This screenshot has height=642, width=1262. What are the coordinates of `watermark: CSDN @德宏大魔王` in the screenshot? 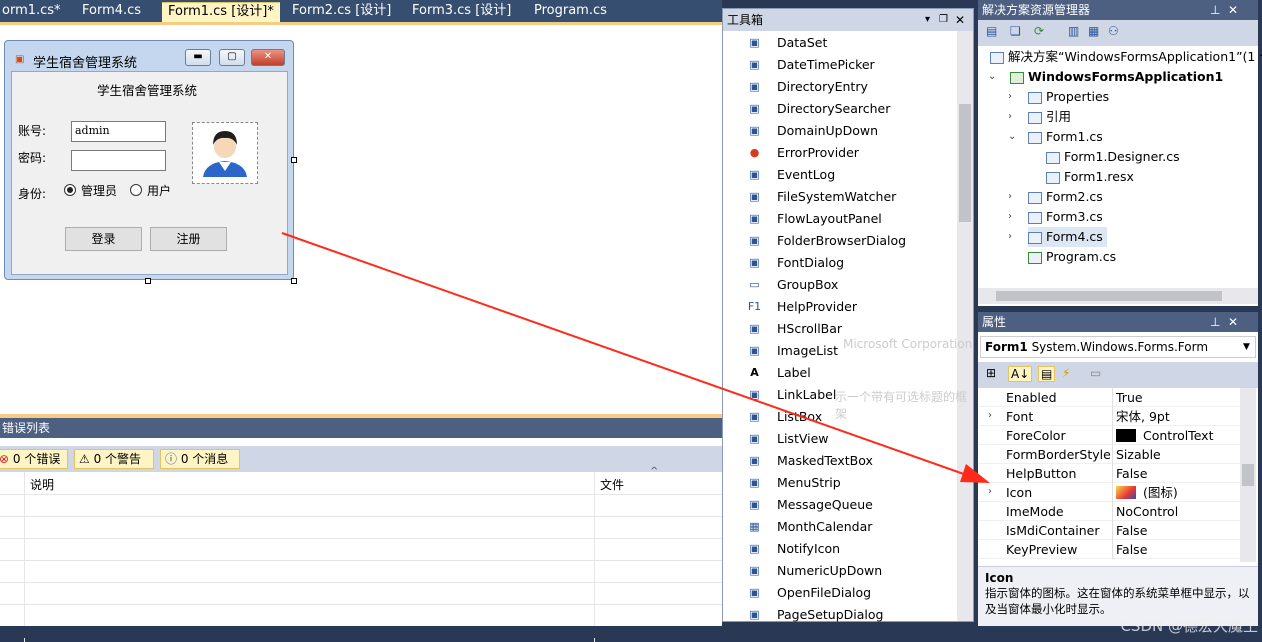 It's located at (1189, 626).